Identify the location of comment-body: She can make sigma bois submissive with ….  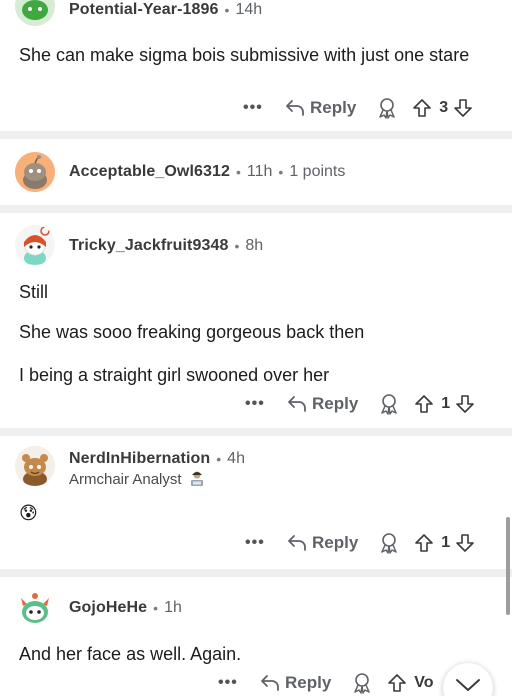
(244, 55).